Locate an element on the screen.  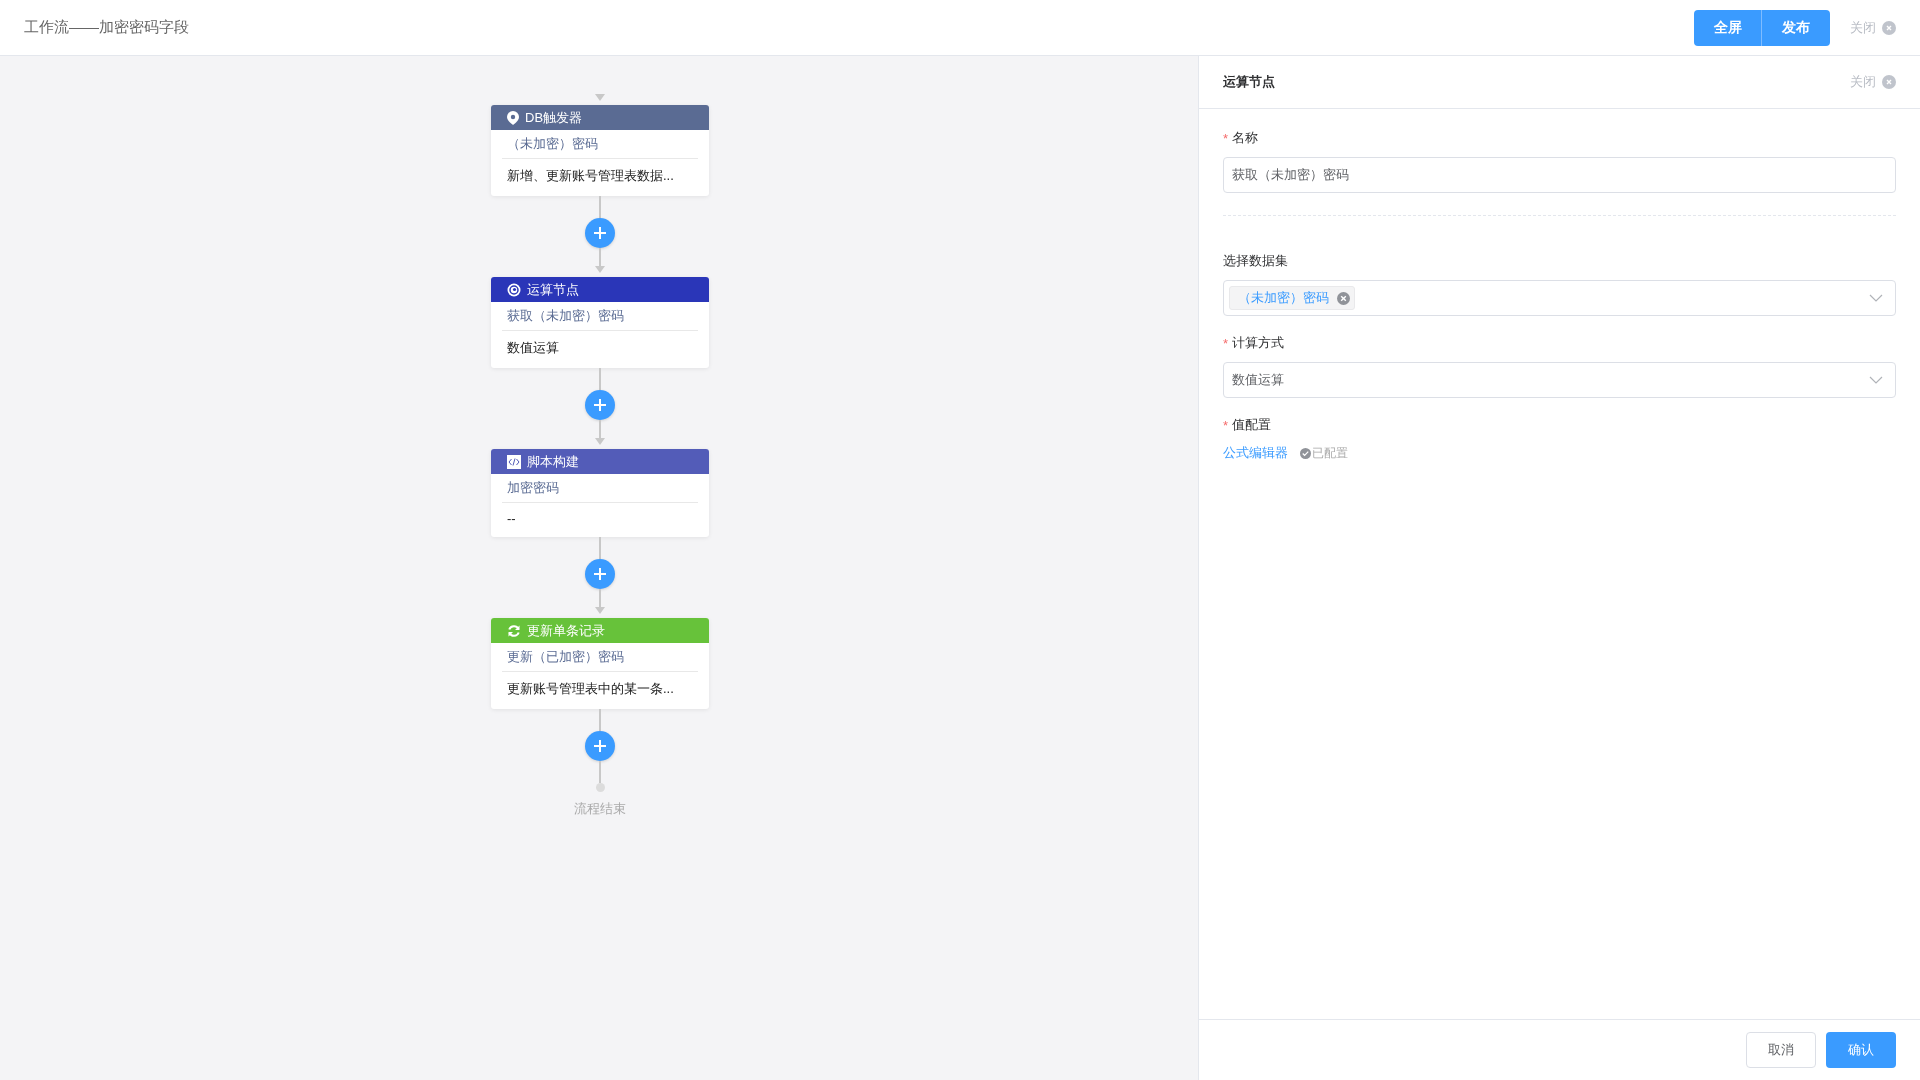
node-title: 脚本构建 is located at coordinates (553, 461).